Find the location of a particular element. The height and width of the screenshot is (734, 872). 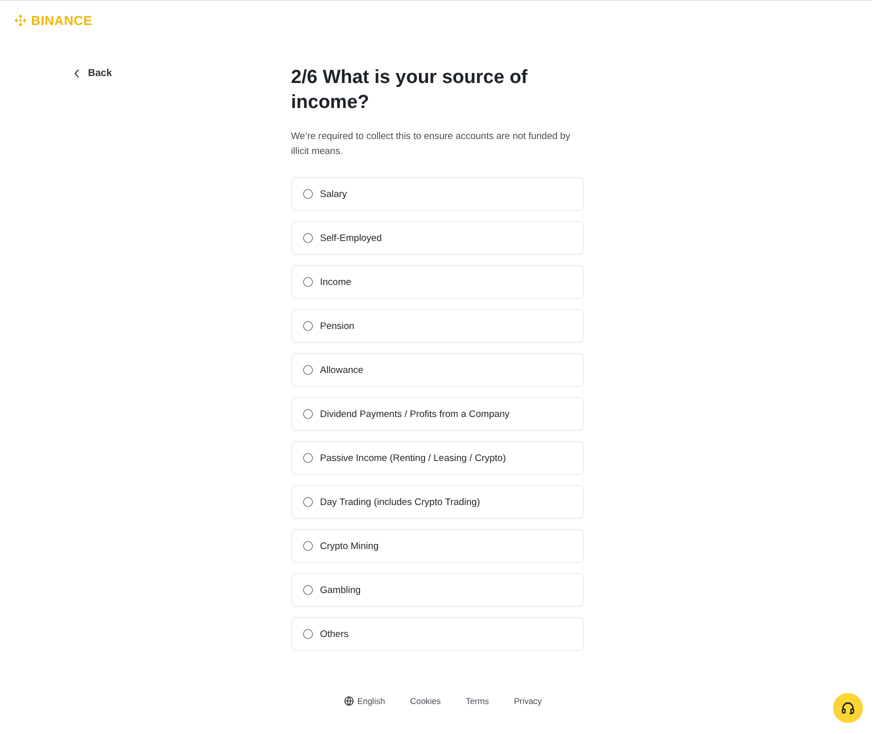

option-radio: Gambling is located at coordinates (437, 590).